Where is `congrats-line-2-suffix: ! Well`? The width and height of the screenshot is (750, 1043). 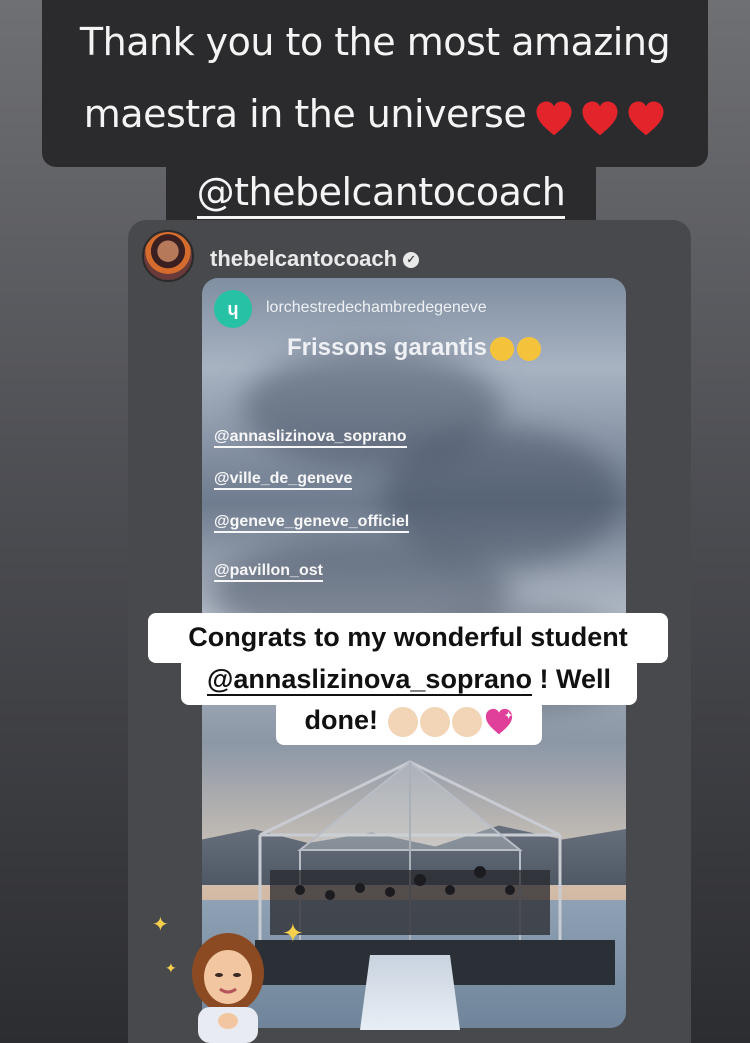
congrats-line-2-suffix: ! Well is located at coordinates (571, 679).